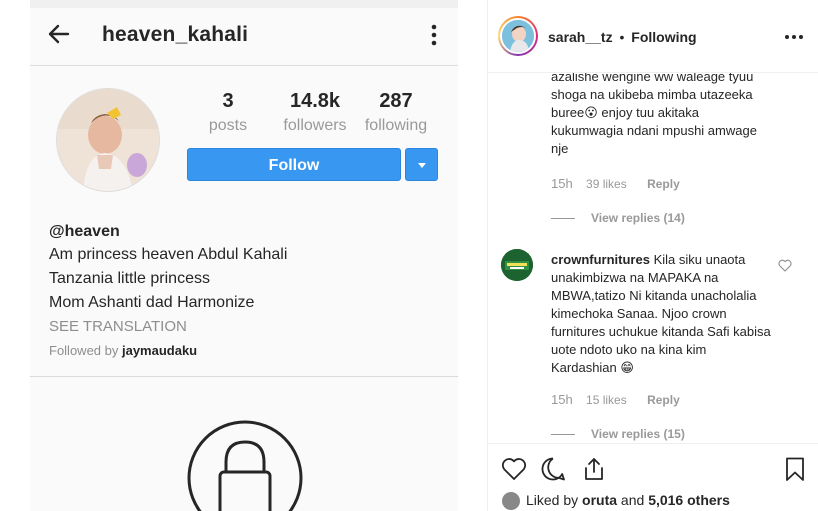  What do you see at coordinates (606, 400) in the screenshot?
I see `comment-likes: 15 likes` at bounding box center [606, 400].